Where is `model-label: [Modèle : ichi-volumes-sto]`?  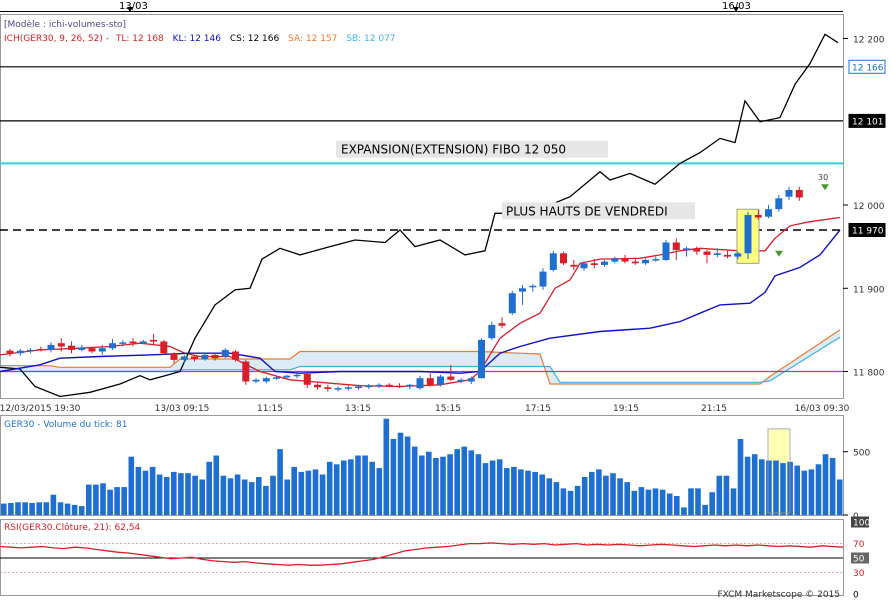
model-label: [Modèle : ichi-volumes-sto] is located at coordinates (65, 24).